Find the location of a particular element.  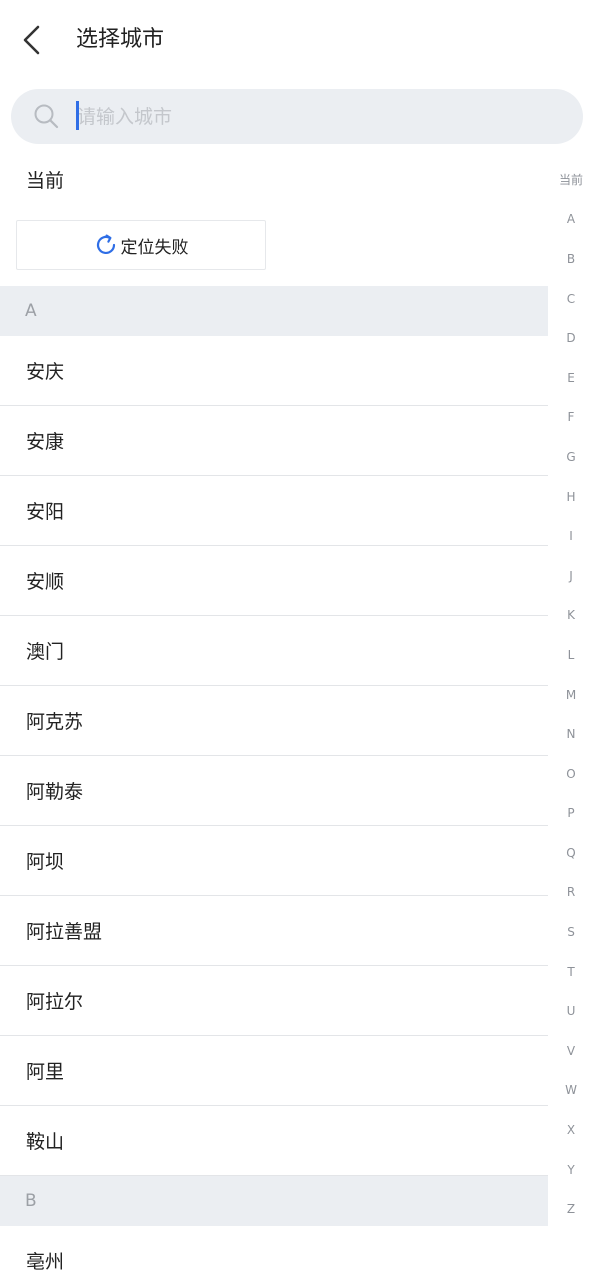

city-item: 阿拉尔 is located at coordinates (274, 1001).